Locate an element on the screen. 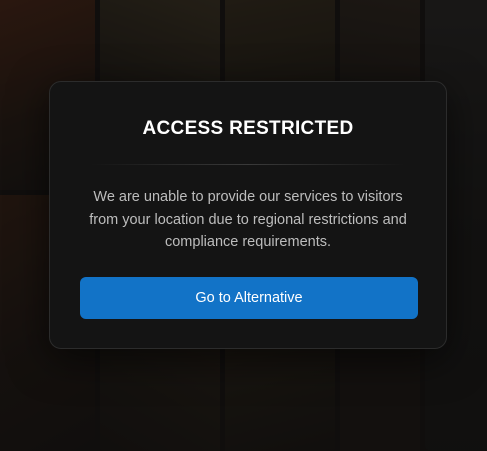 The height and width of the screenshot is (451, 487). dialog-title: ACCESS RESTRICTED is located at coordinates (248, 128).